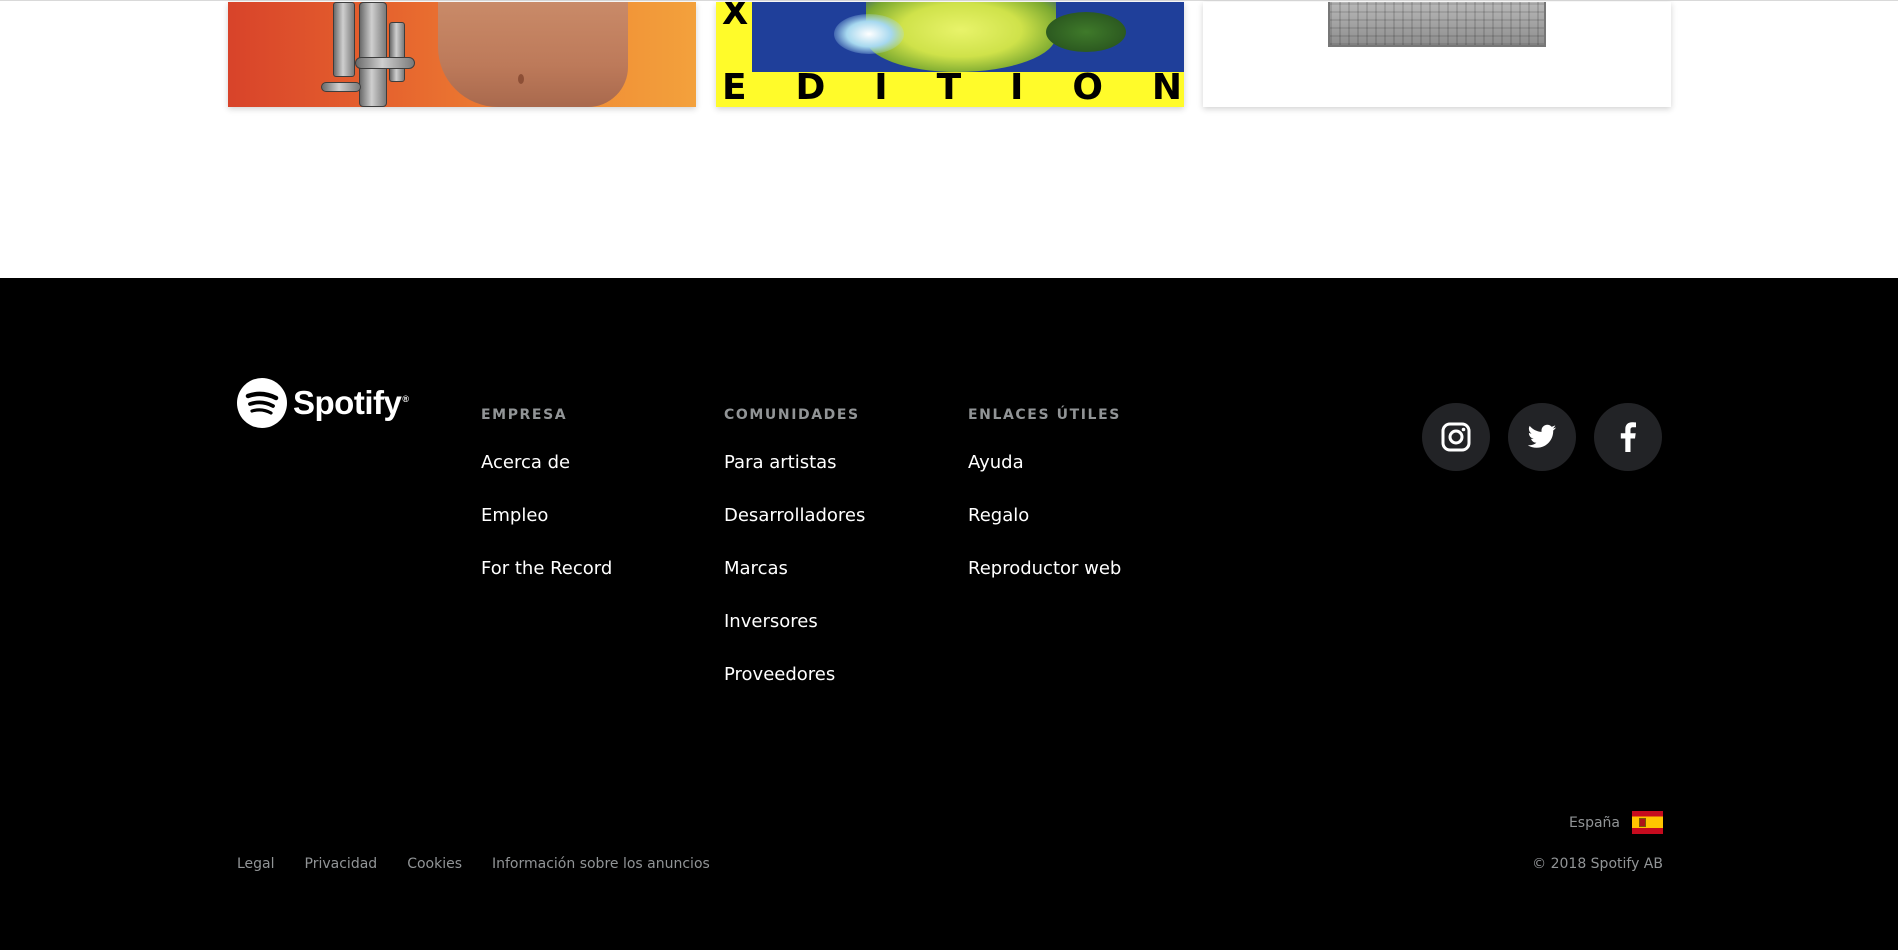  I want to click on column-title: COMUNIDADES, so click(792, 415).